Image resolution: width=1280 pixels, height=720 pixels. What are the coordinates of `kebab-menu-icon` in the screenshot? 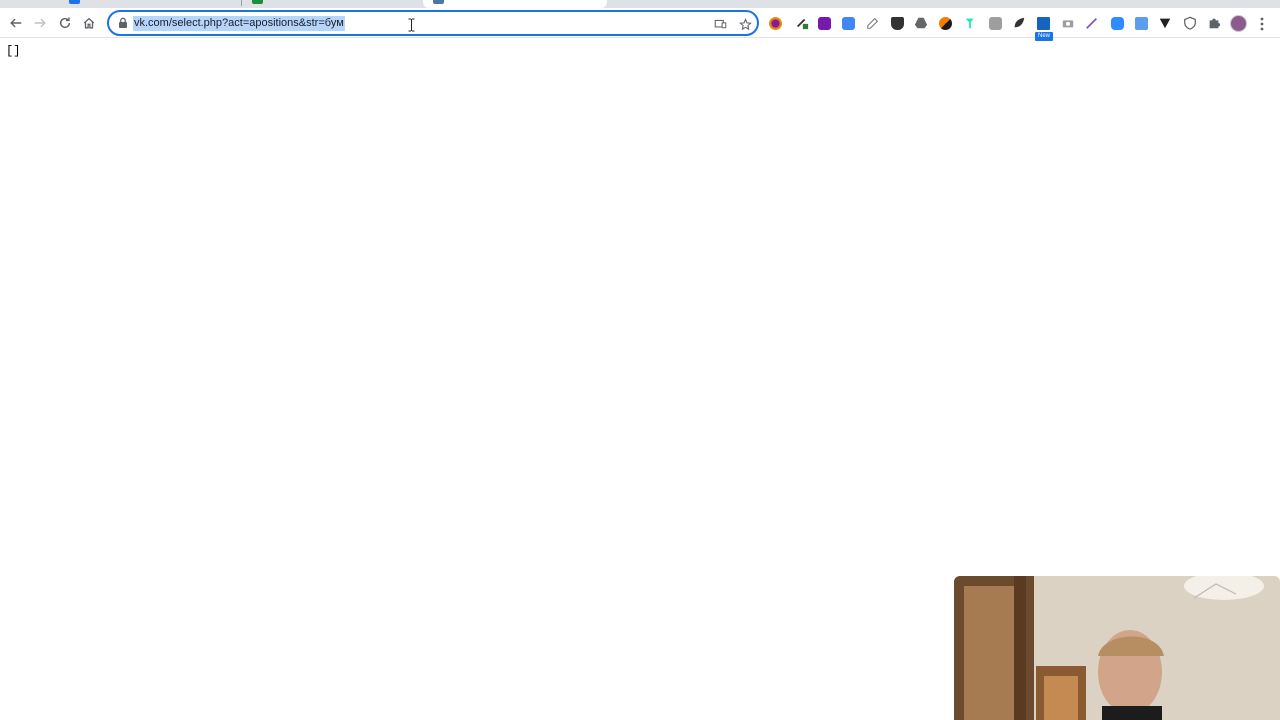 It's located at (1262, 24).